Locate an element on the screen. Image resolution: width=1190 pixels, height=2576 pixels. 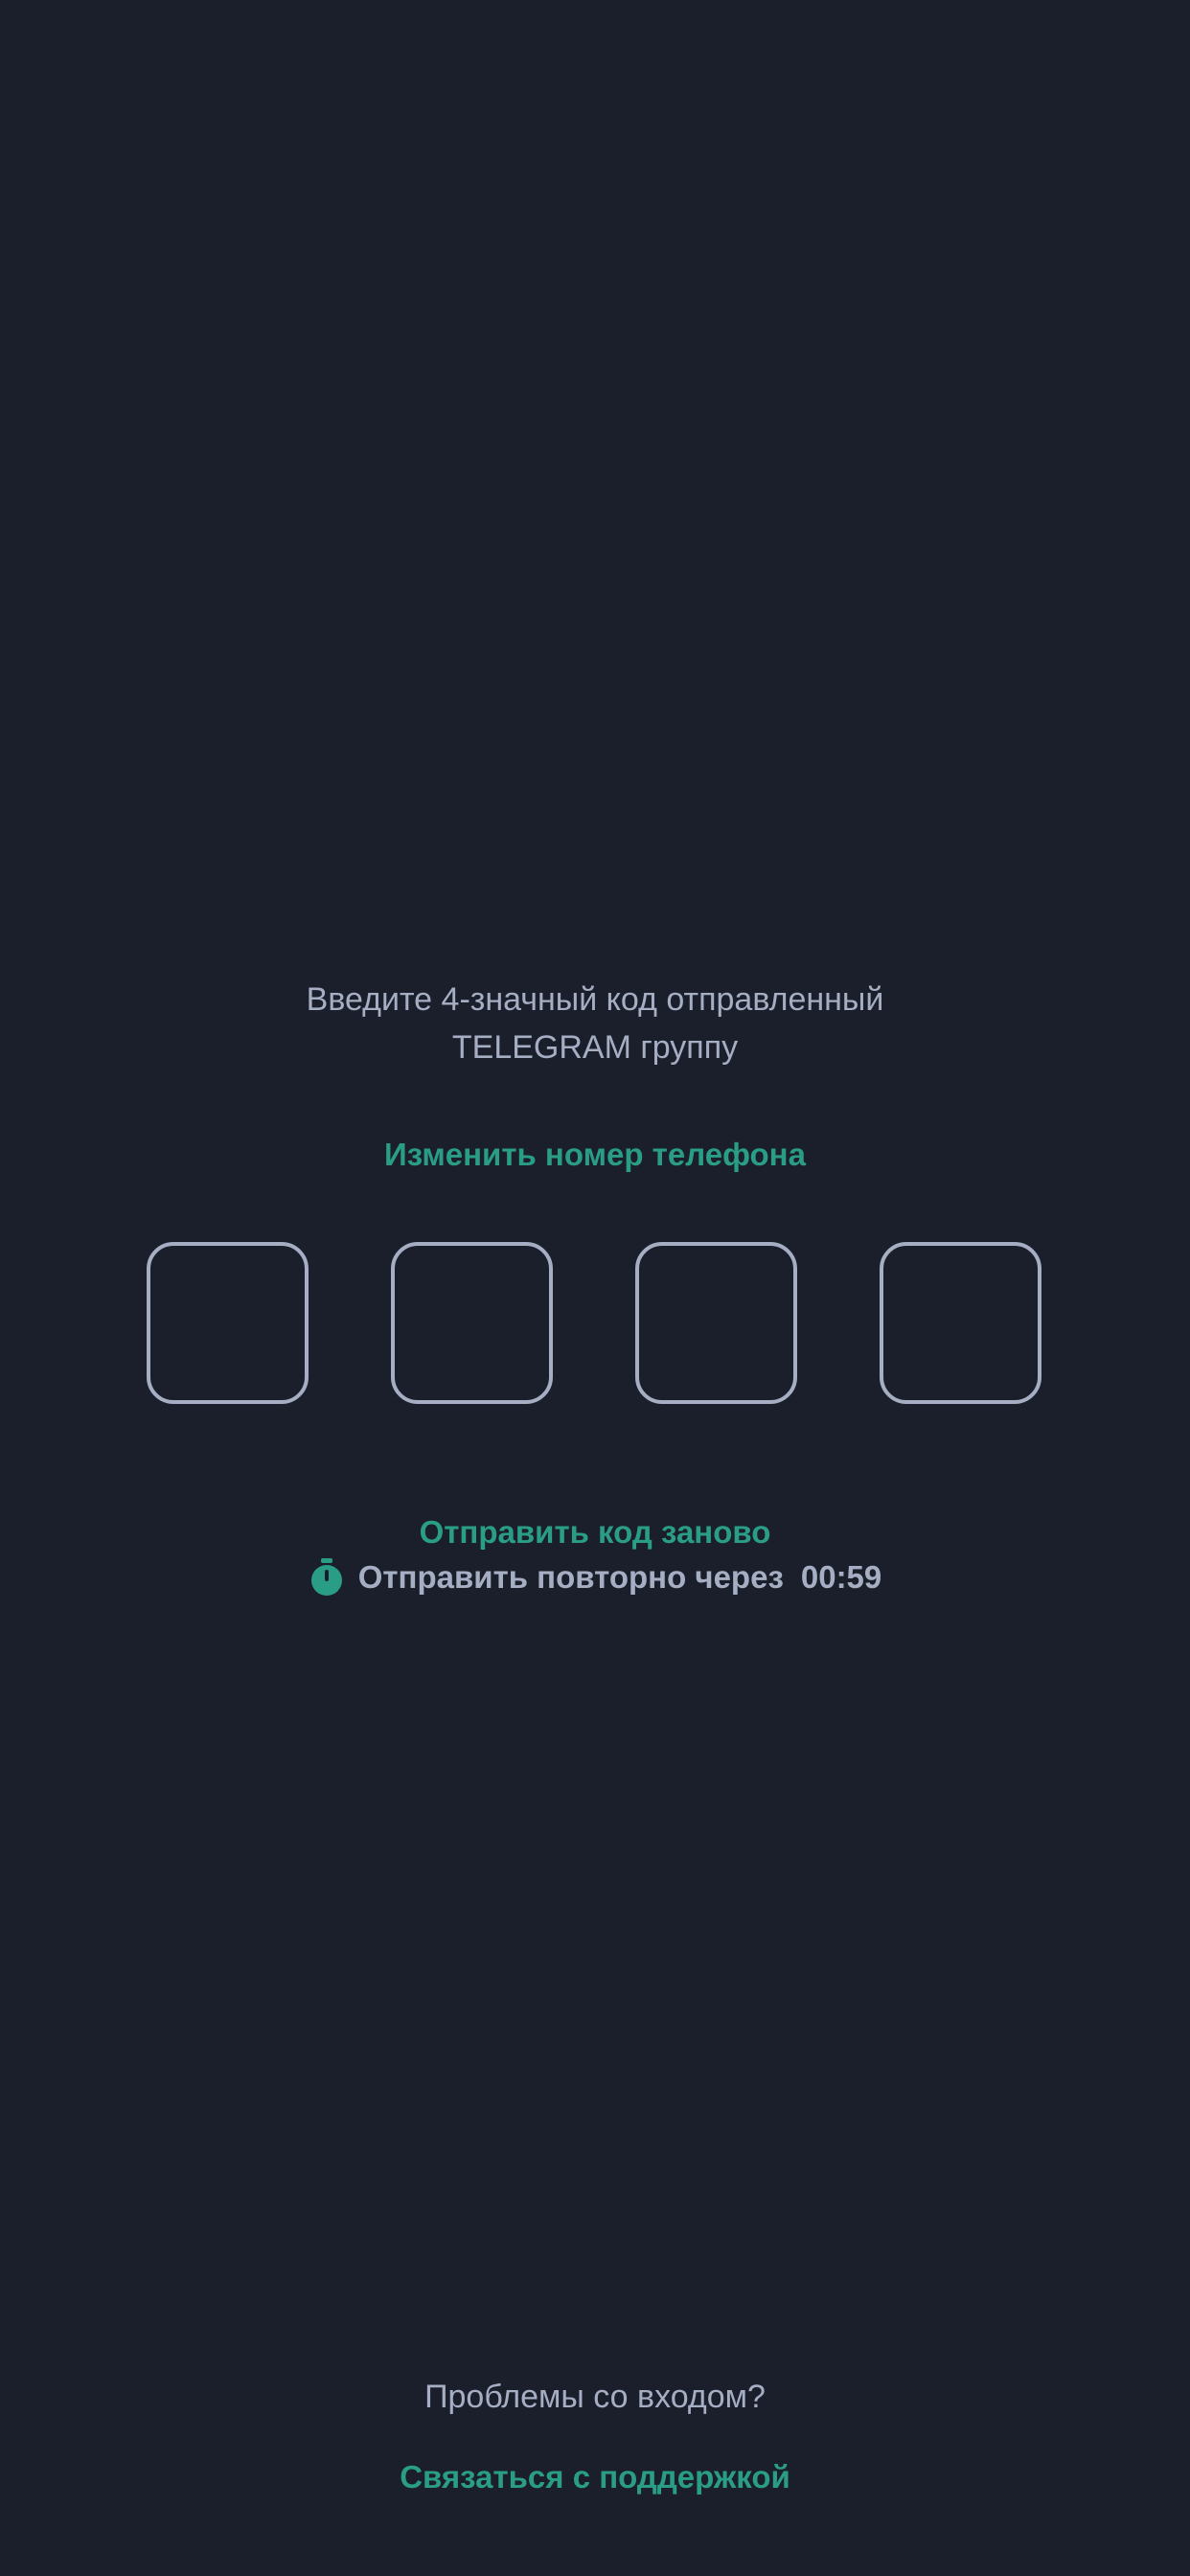
instruction-line-1: Введите 4-значный код отправленный is located at coordinates (595, 1000).